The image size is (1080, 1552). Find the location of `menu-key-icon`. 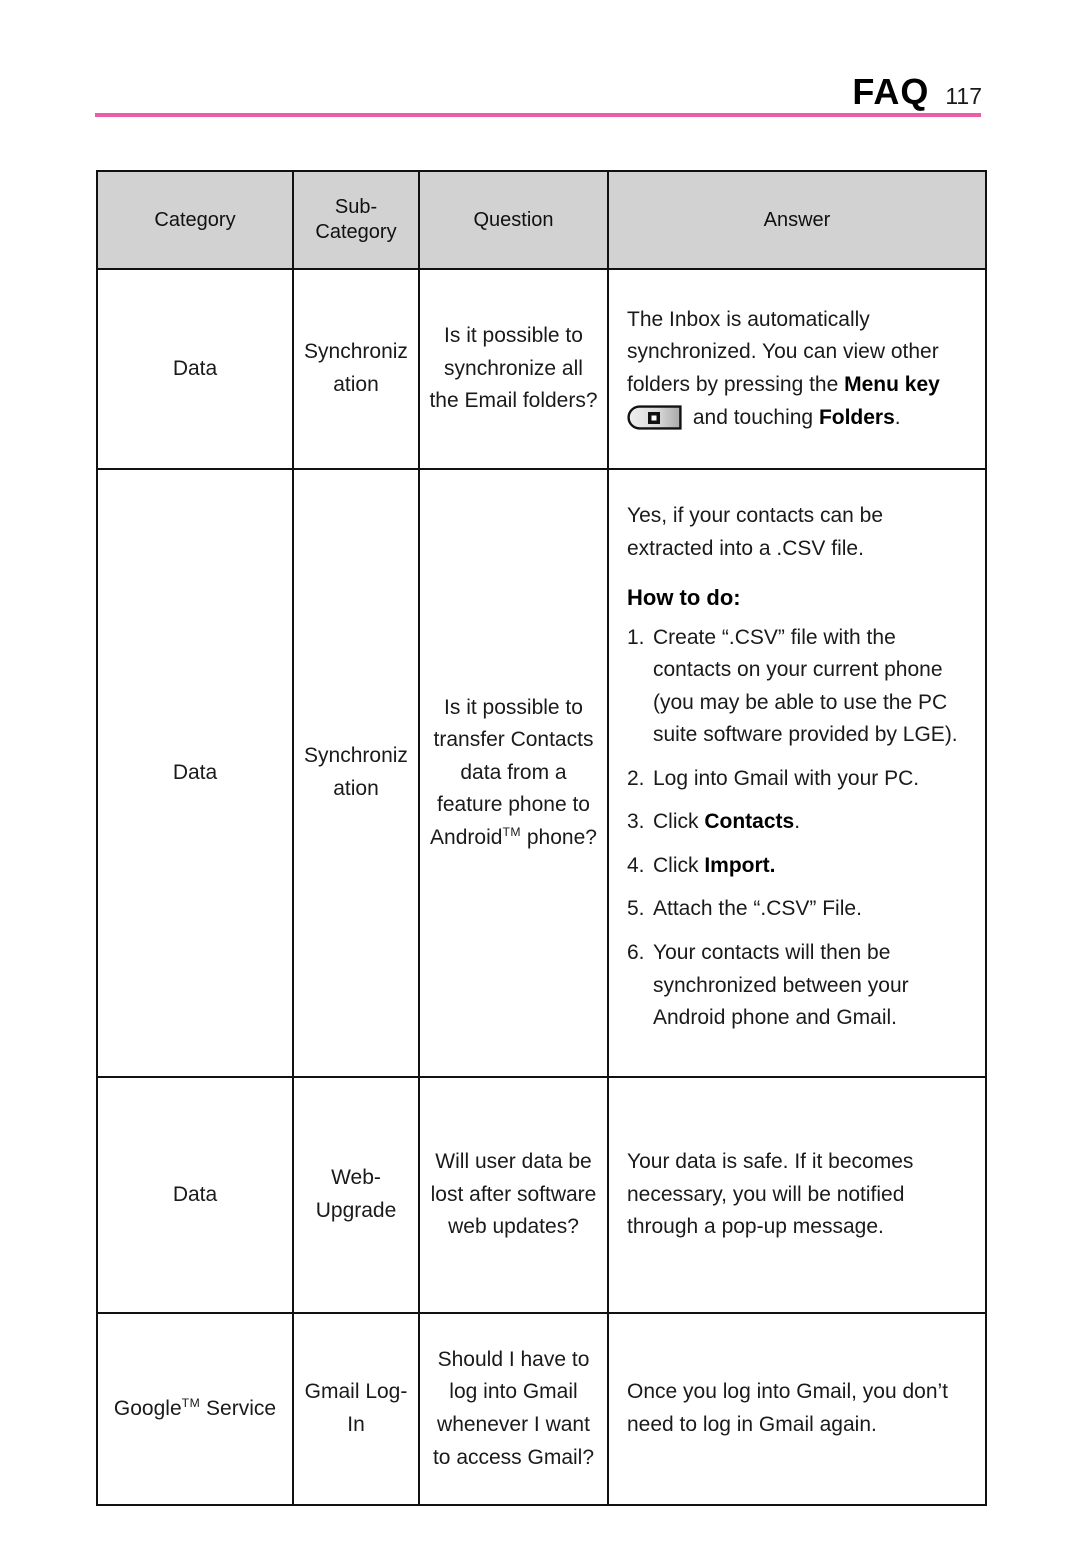

menu-key-icon is located at coordinates (655, 417).